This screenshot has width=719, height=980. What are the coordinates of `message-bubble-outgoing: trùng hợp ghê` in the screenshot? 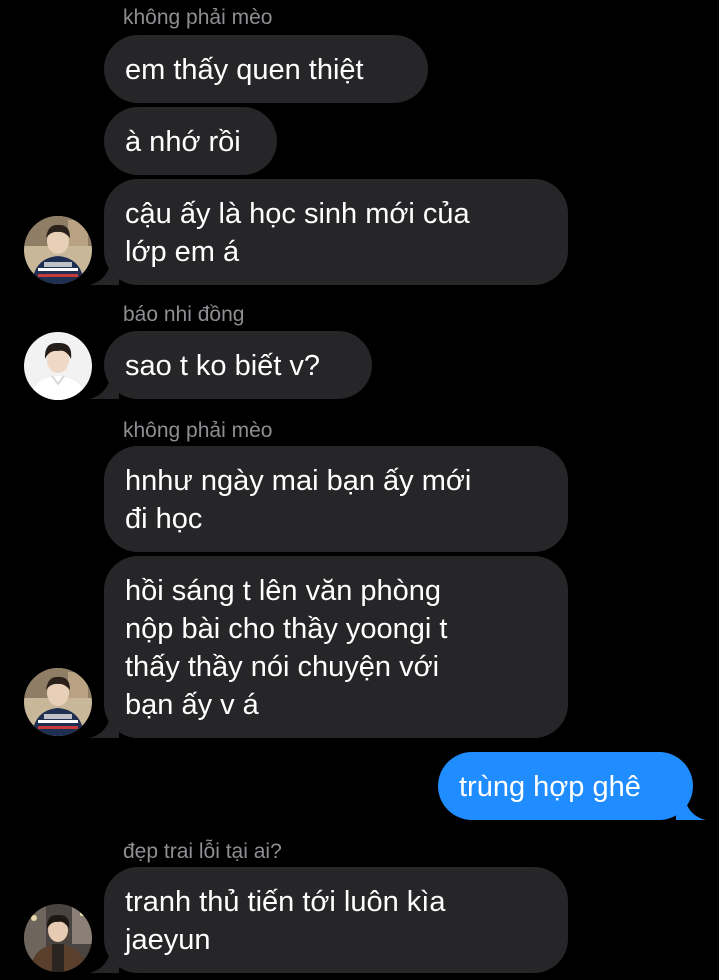 It's located at (565, 786).